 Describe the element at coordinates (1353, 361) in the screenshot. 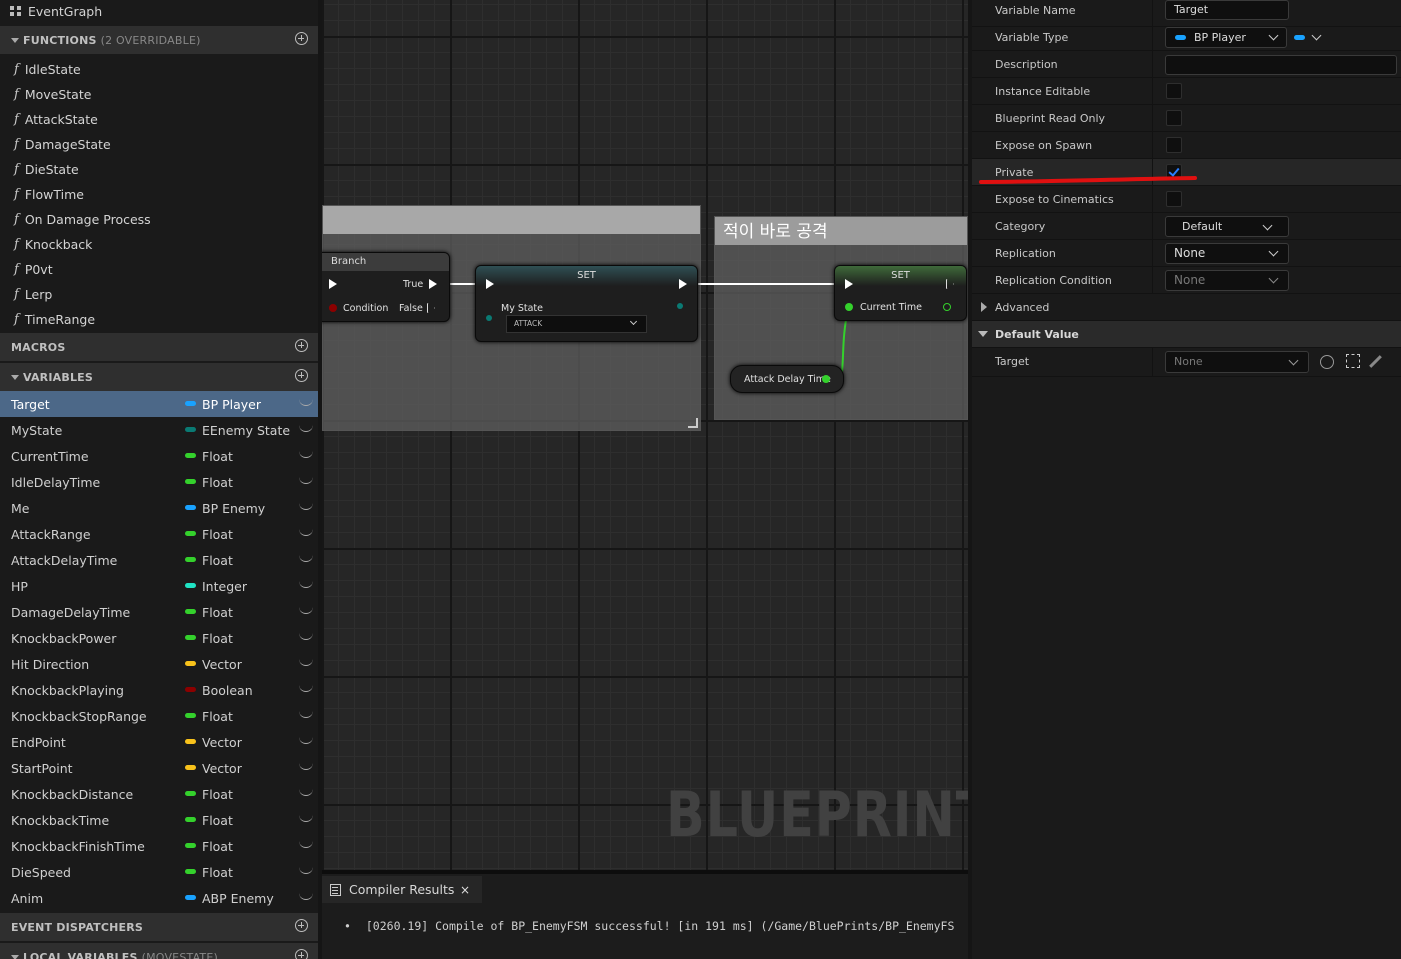

I see `browse-icon` at that location.